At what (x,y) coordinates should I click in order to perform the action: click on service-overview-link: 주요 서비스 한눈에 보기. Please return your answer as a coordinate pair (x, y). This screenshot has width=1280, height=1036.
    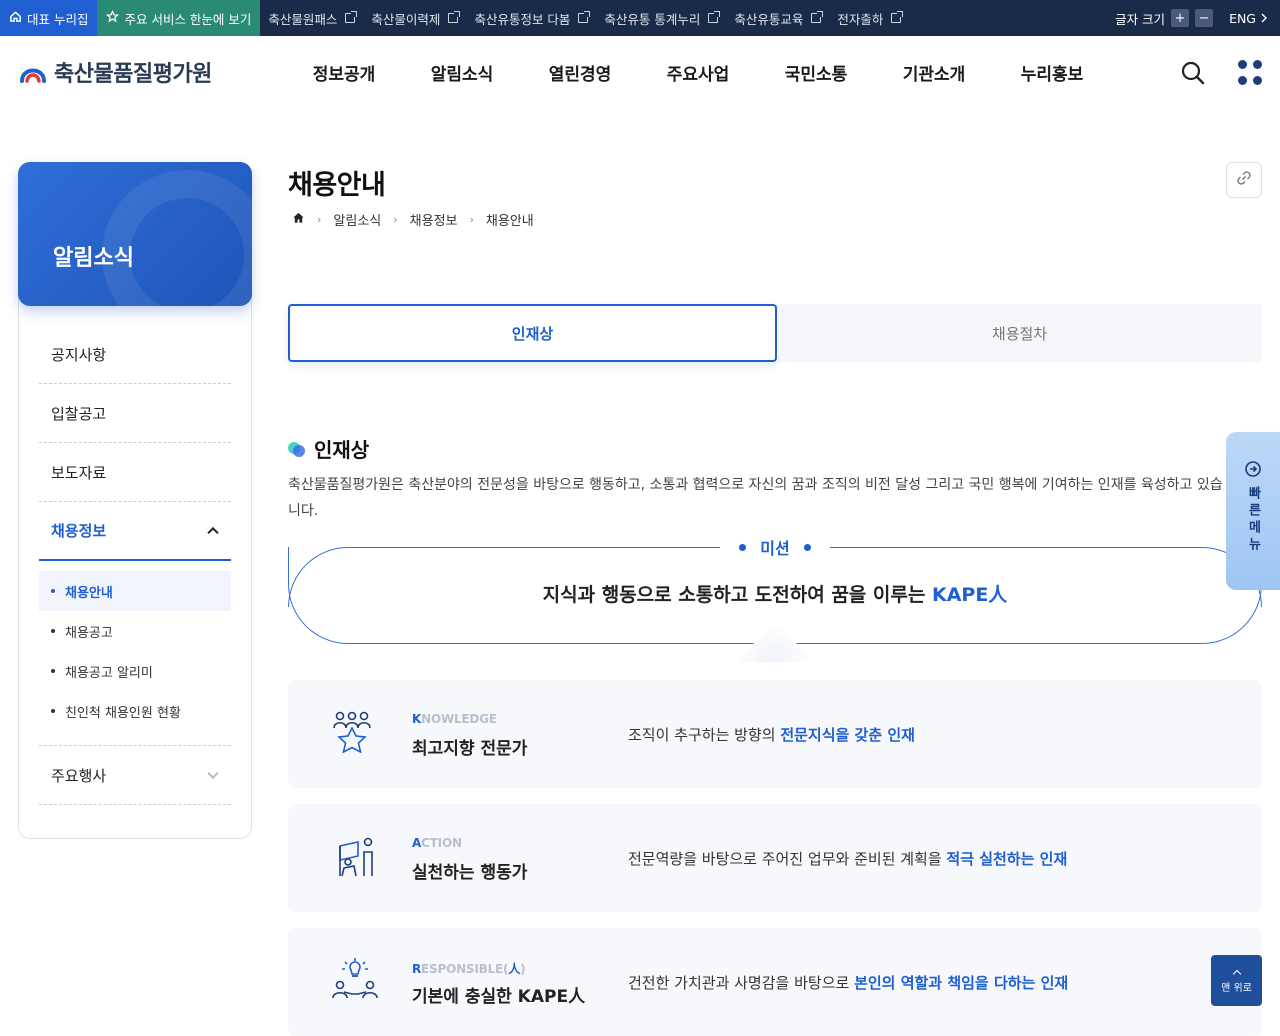
    Looking at the image, I should click on (179, 18).